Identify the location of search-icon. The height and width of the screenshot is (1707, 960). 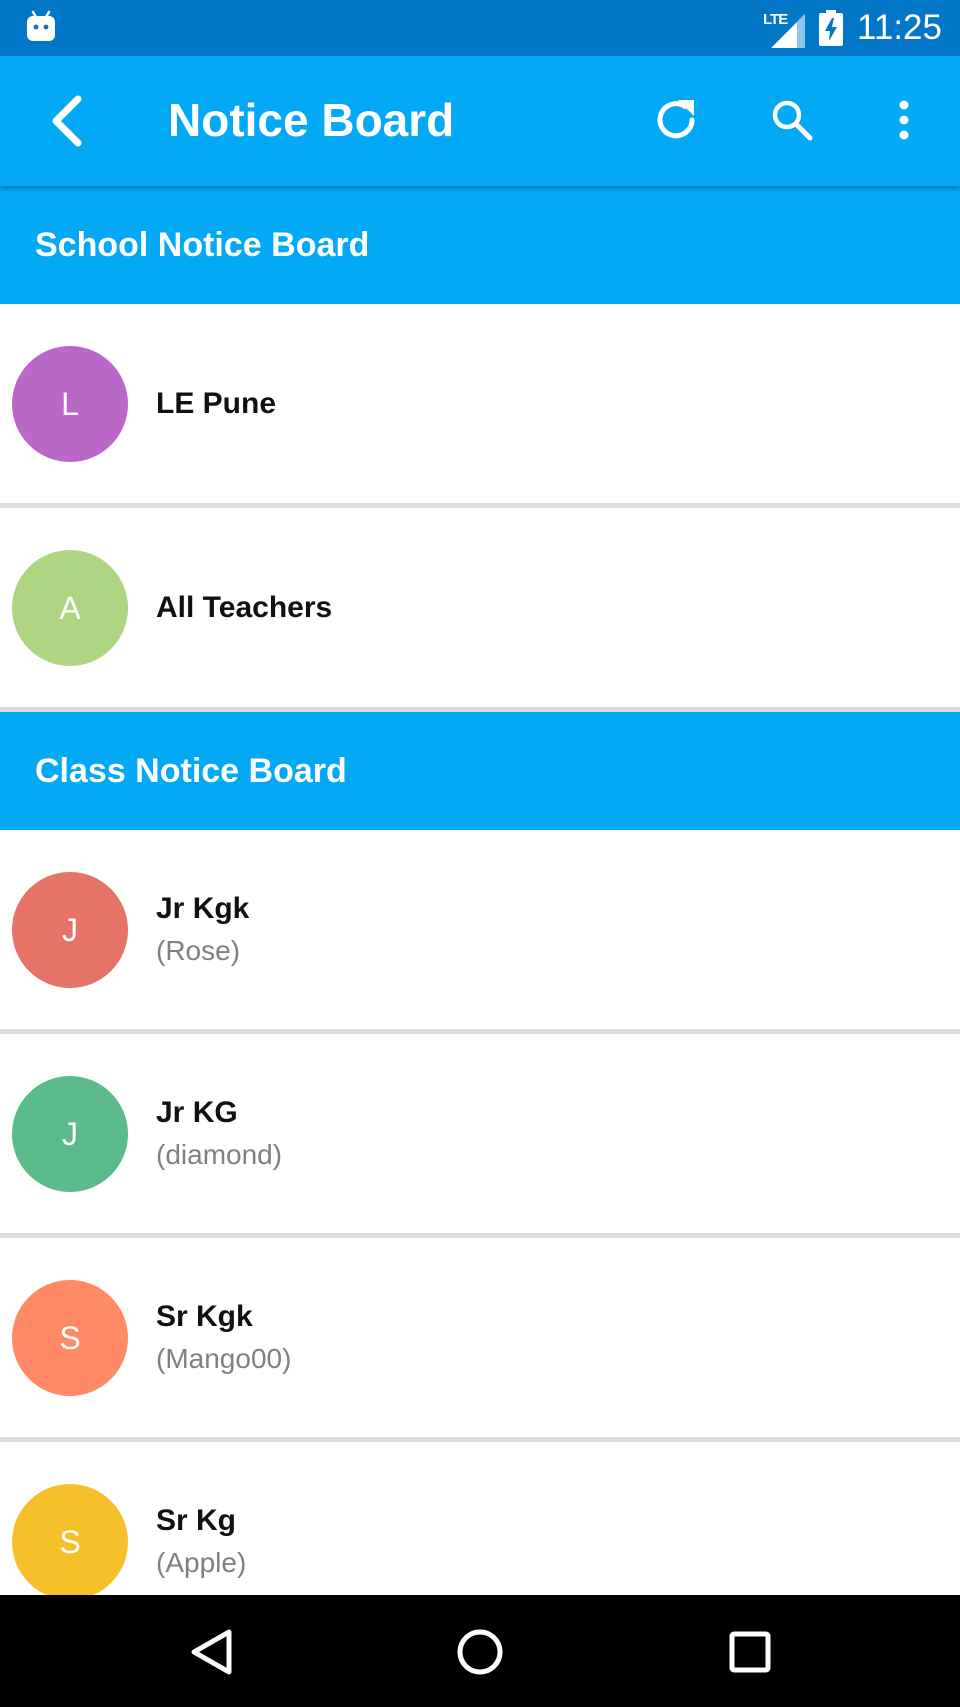
(792, 120).